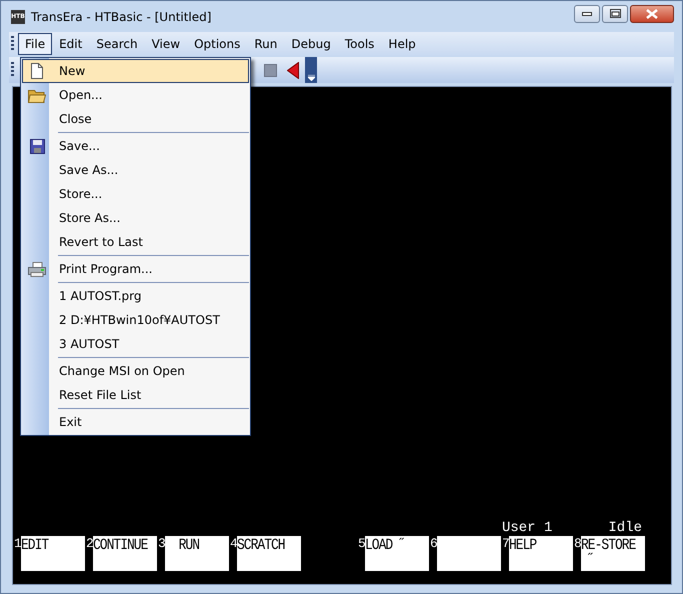  I want to click on close-icon, so click(652, 13).